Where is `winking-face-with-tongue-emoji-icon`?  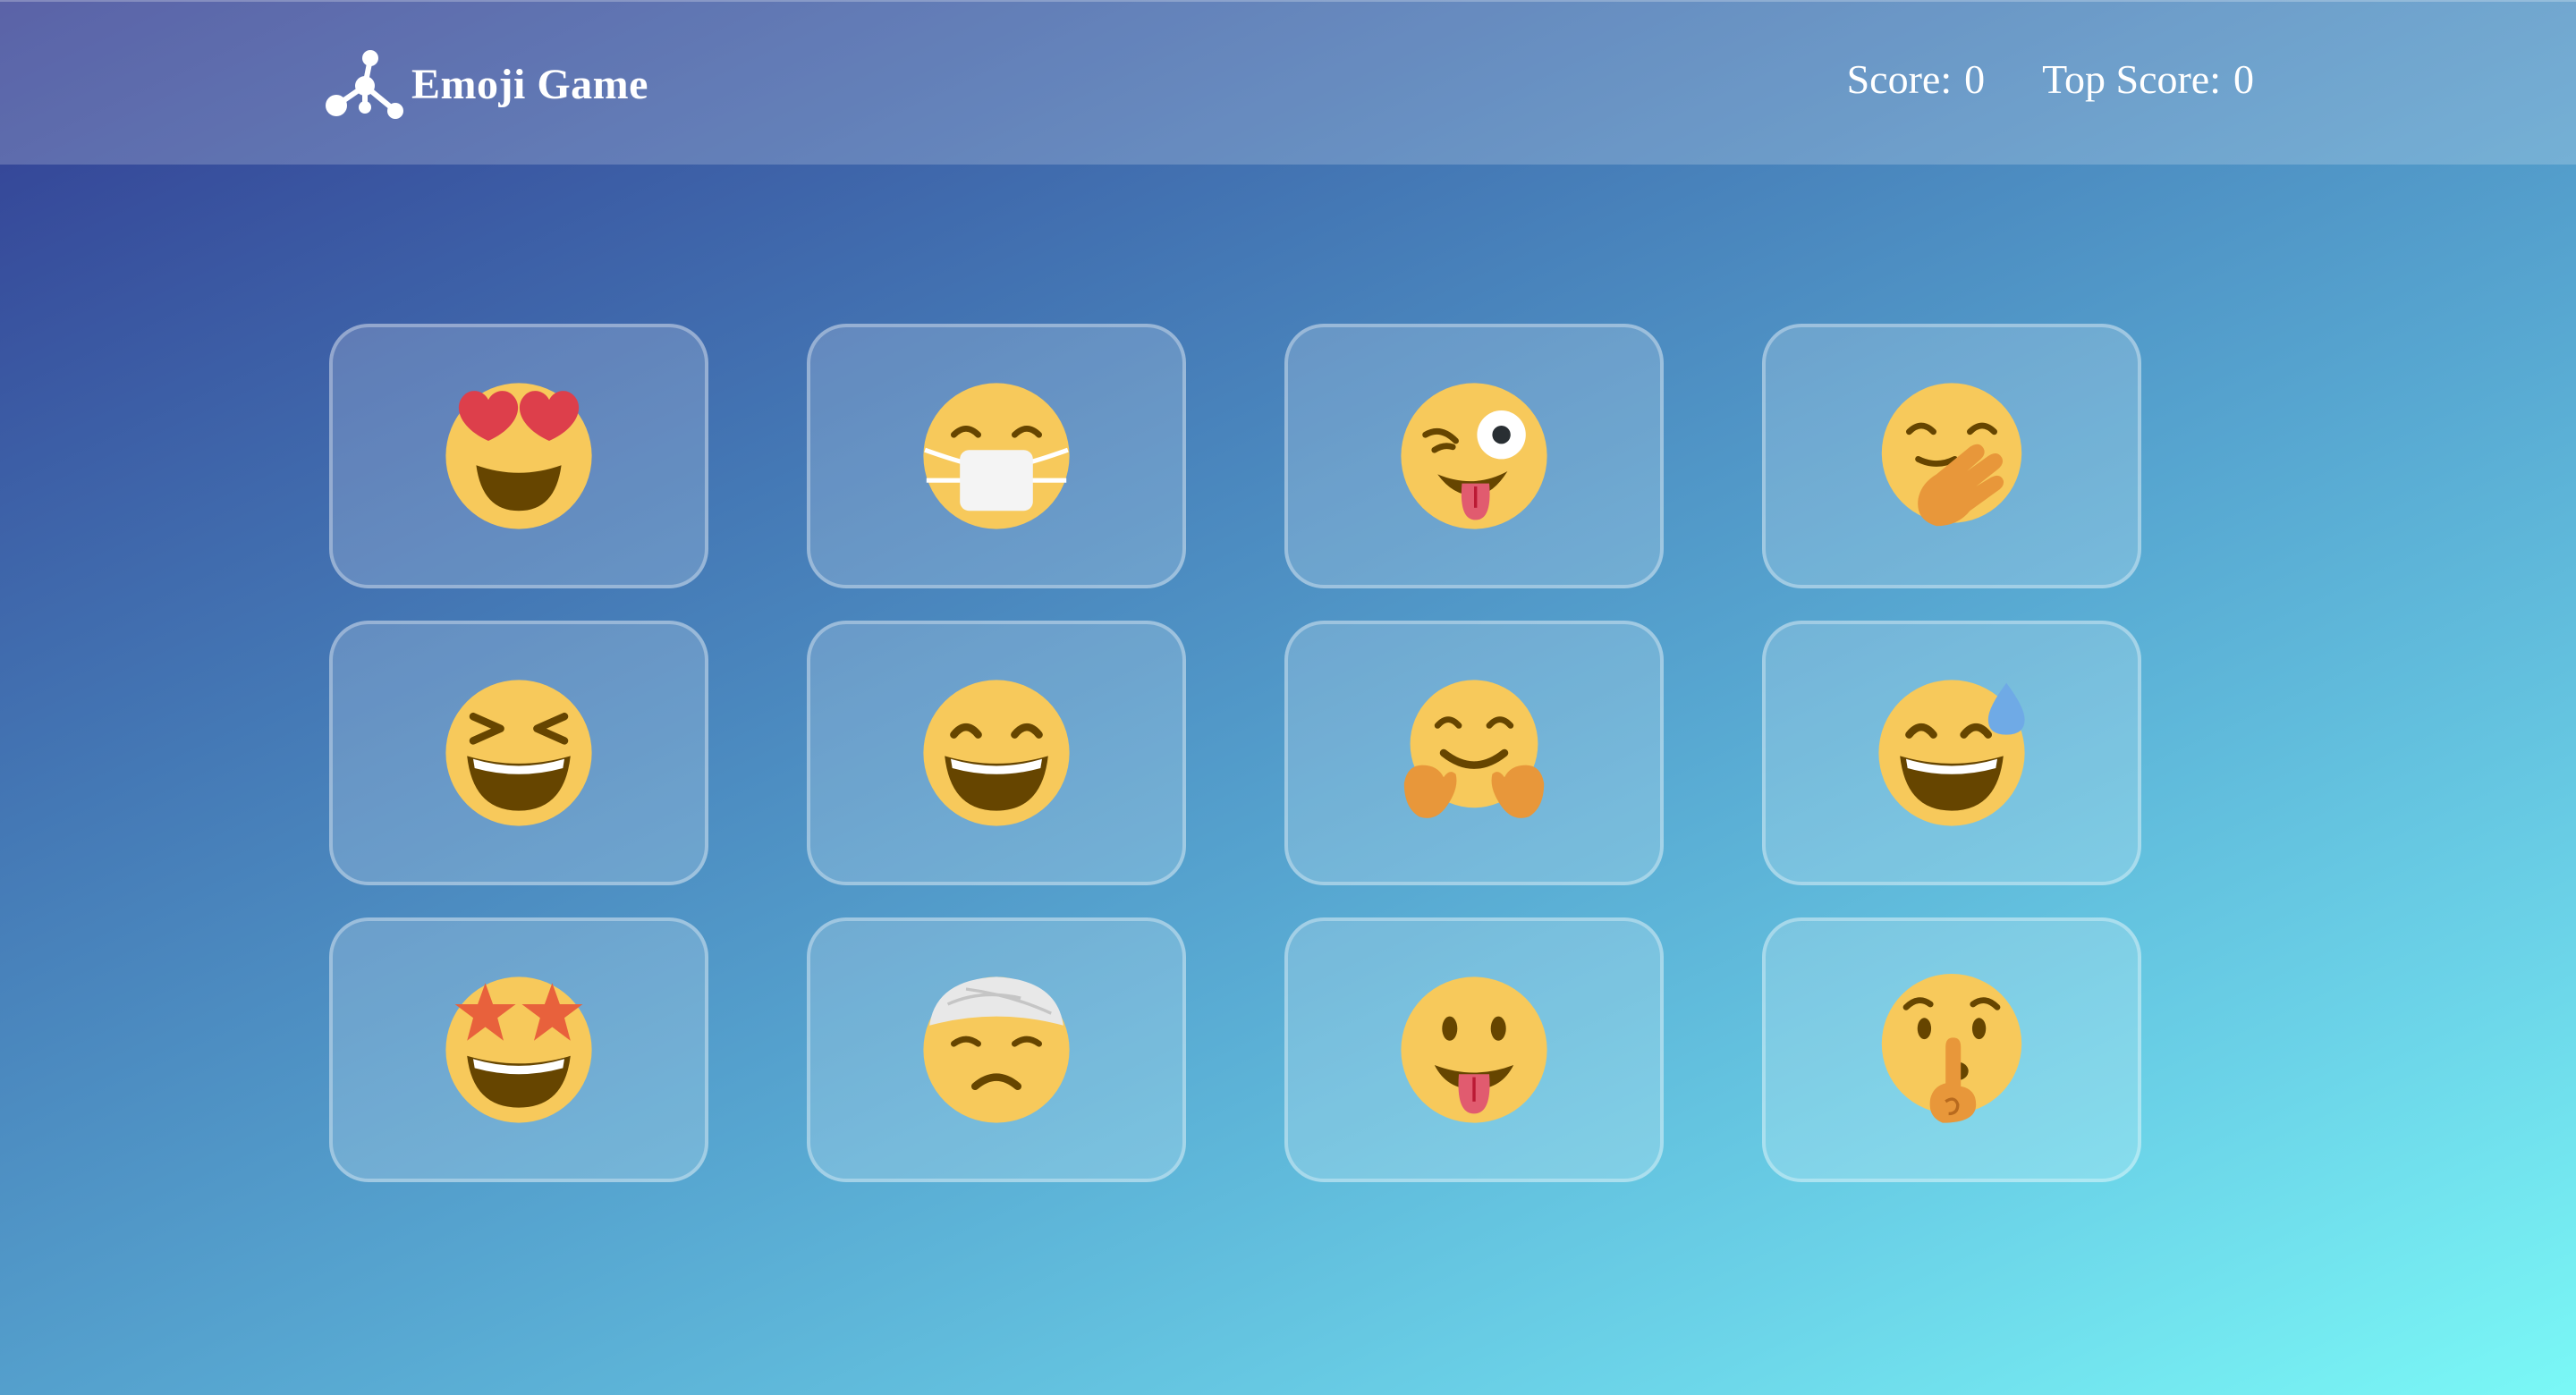
winking-face-with-tongue-emoji-icon is located at coordinates (1474, 456).